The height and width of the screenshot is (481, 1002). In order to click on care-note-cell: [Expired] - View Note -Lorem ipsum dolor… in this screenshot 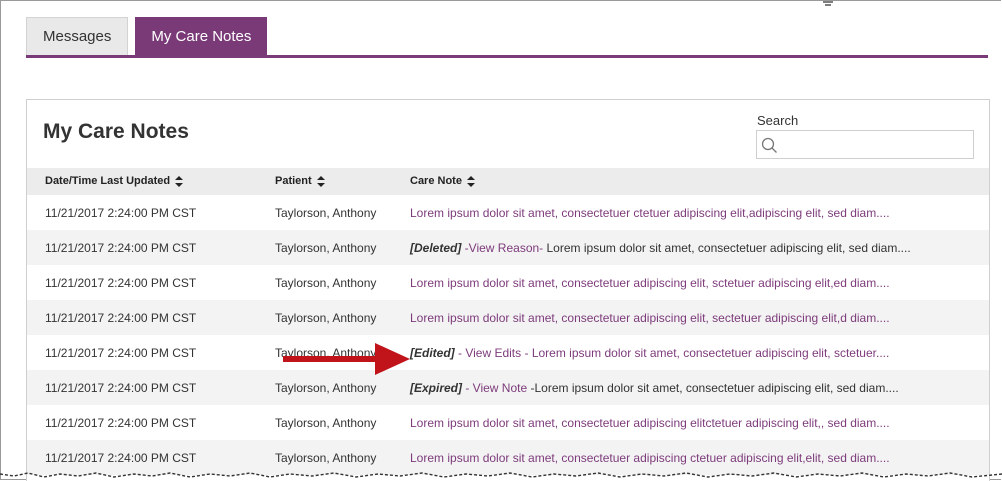, I will do `click(654, 388)`.